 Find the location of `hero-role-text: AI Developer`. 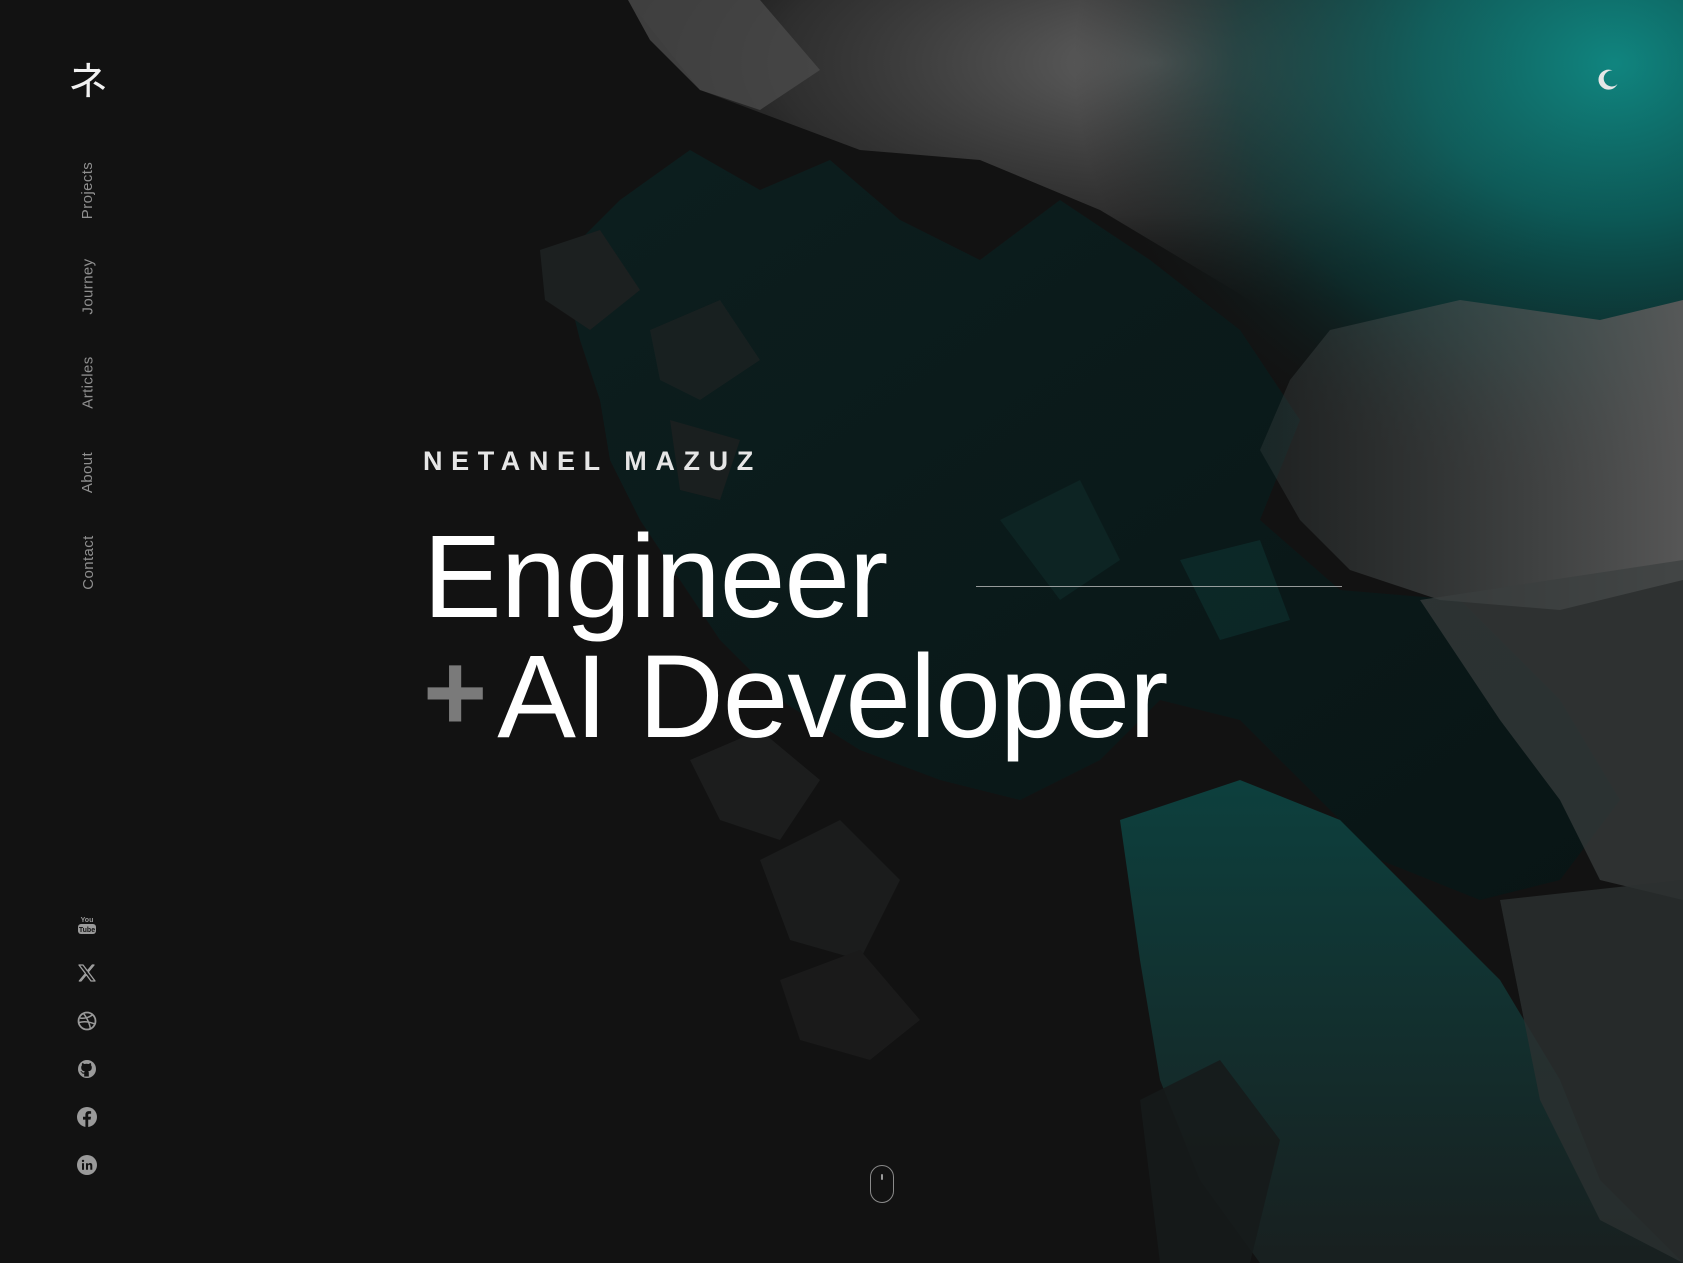

hero-role-text: AI Developer is located at coordinates (832, 697).